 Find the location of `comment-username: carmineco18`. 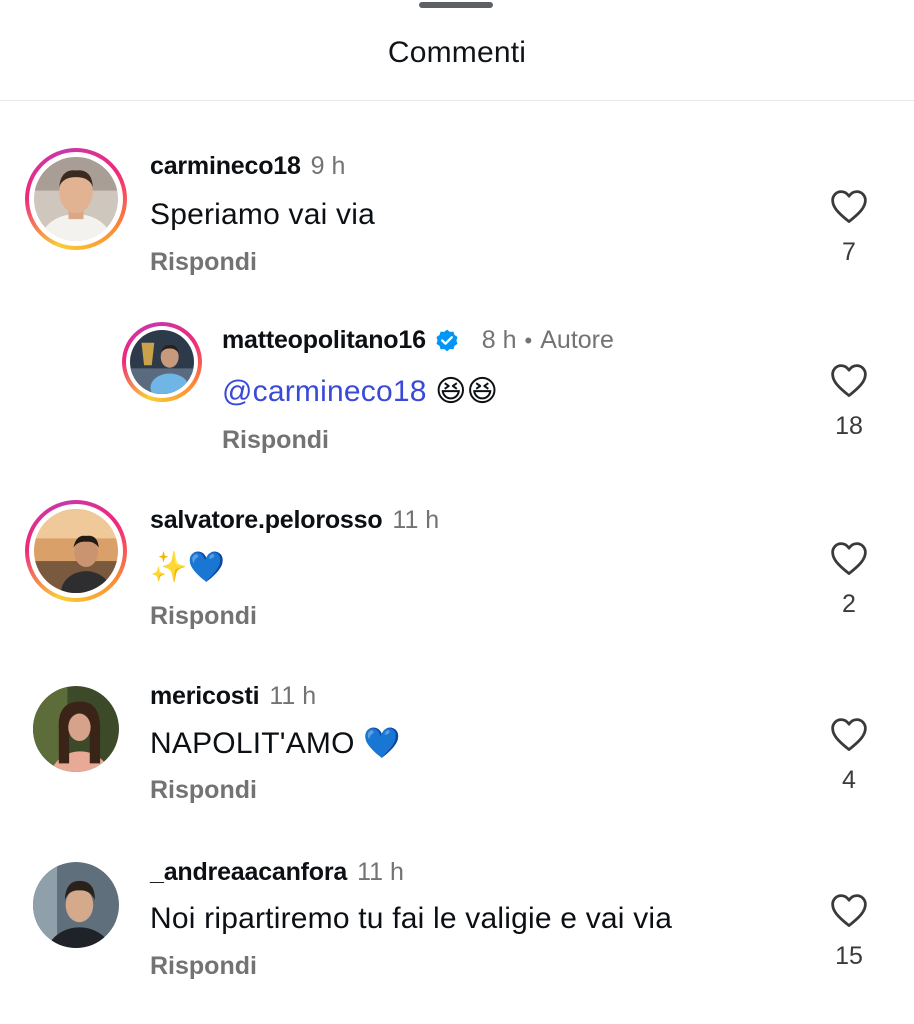

comment-username: carmineco18 is located at coordinates (225, 166).